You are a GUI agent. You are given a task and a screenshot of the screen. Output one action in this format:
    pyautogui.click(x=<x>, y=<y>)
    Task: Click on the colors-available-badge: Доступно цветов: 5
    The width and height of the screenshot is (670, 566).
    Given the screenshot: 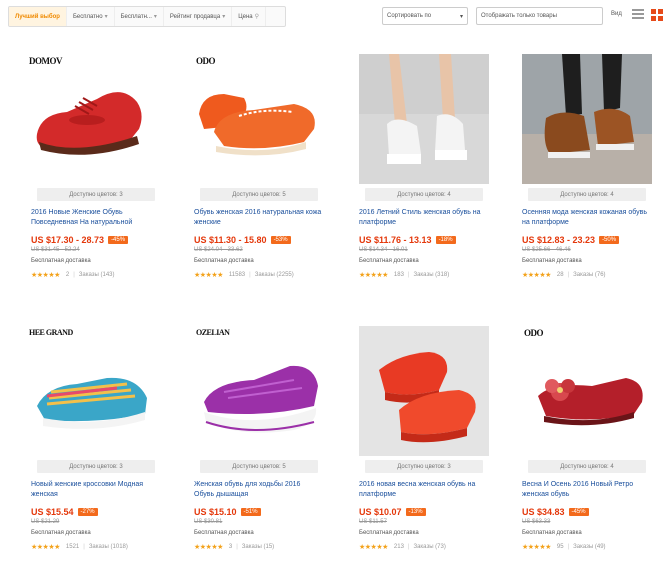 What is the action you would take?
    pyautogui.click(x=259, y=466)
    